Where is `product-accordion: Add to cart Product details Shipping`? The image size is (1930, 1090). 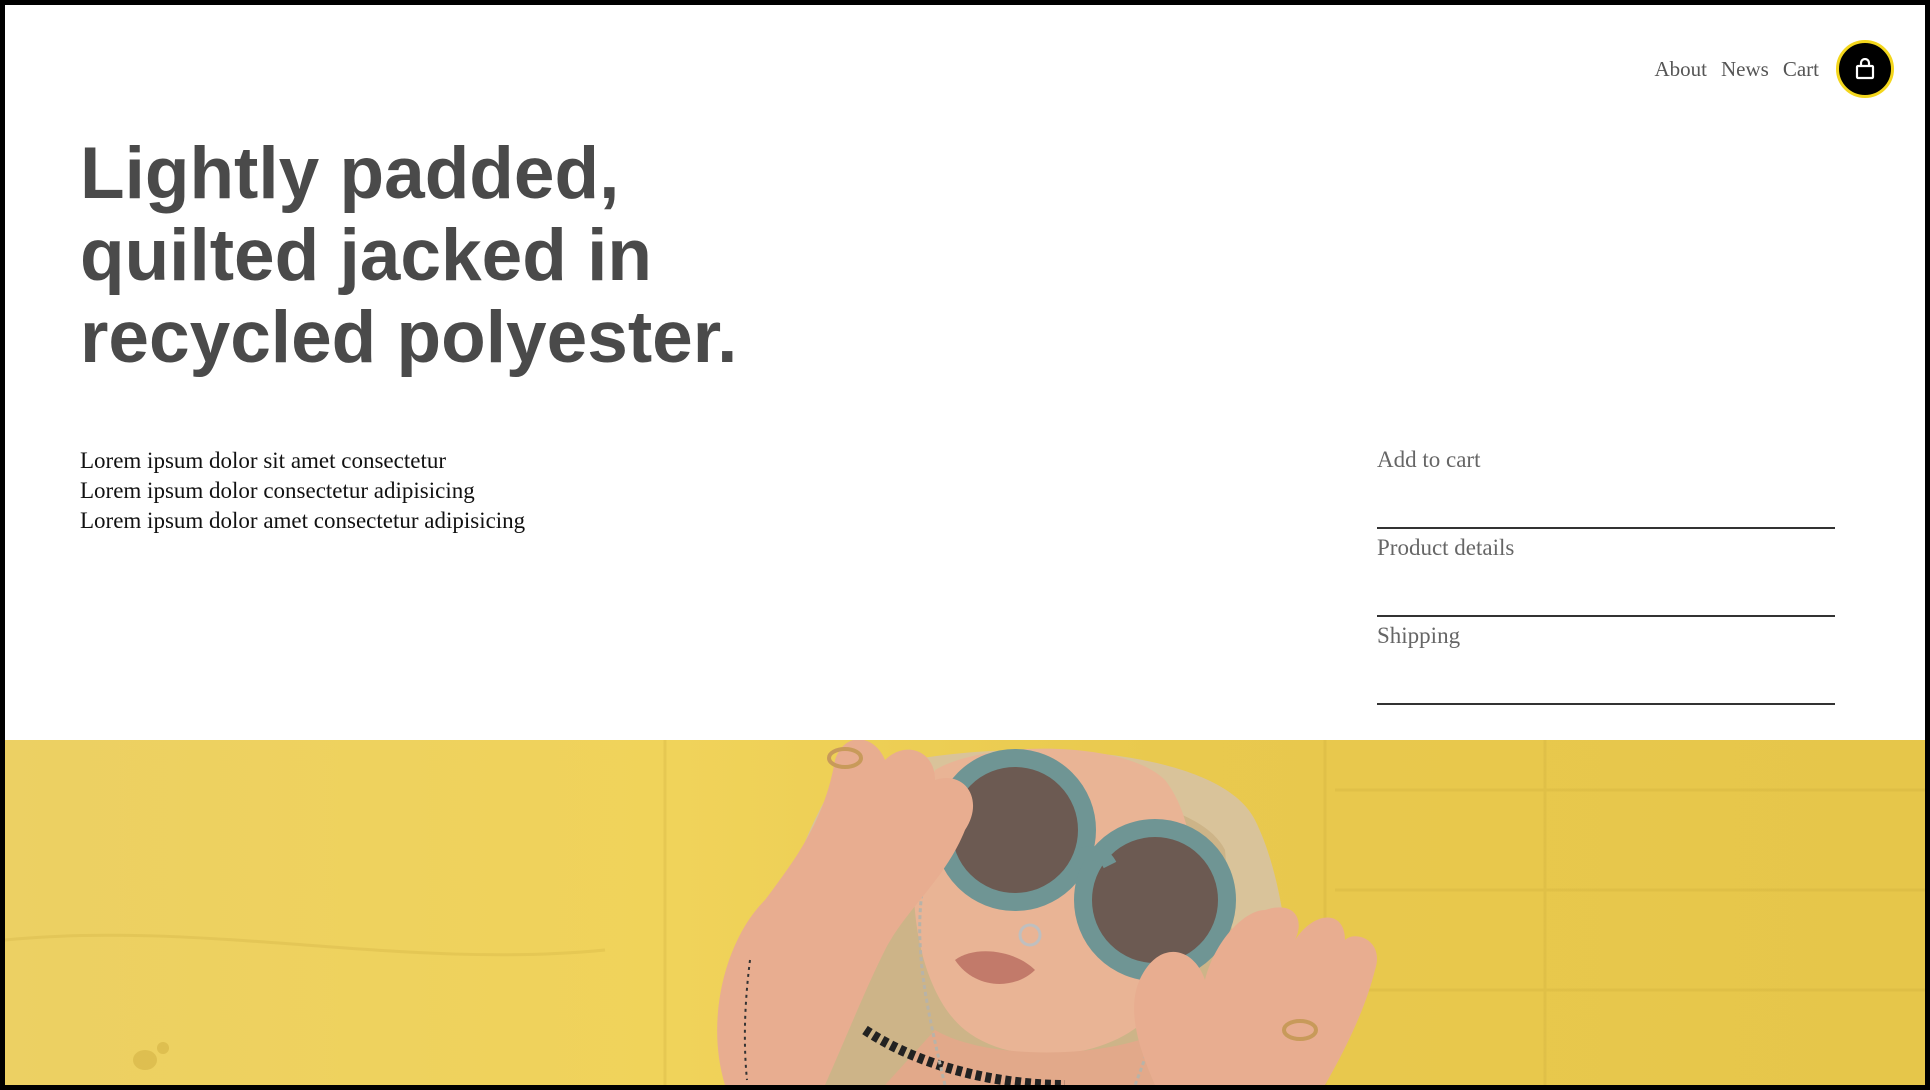
product-accordion: Add to cart Product details Shipping is located at coordinates (1606, 573).